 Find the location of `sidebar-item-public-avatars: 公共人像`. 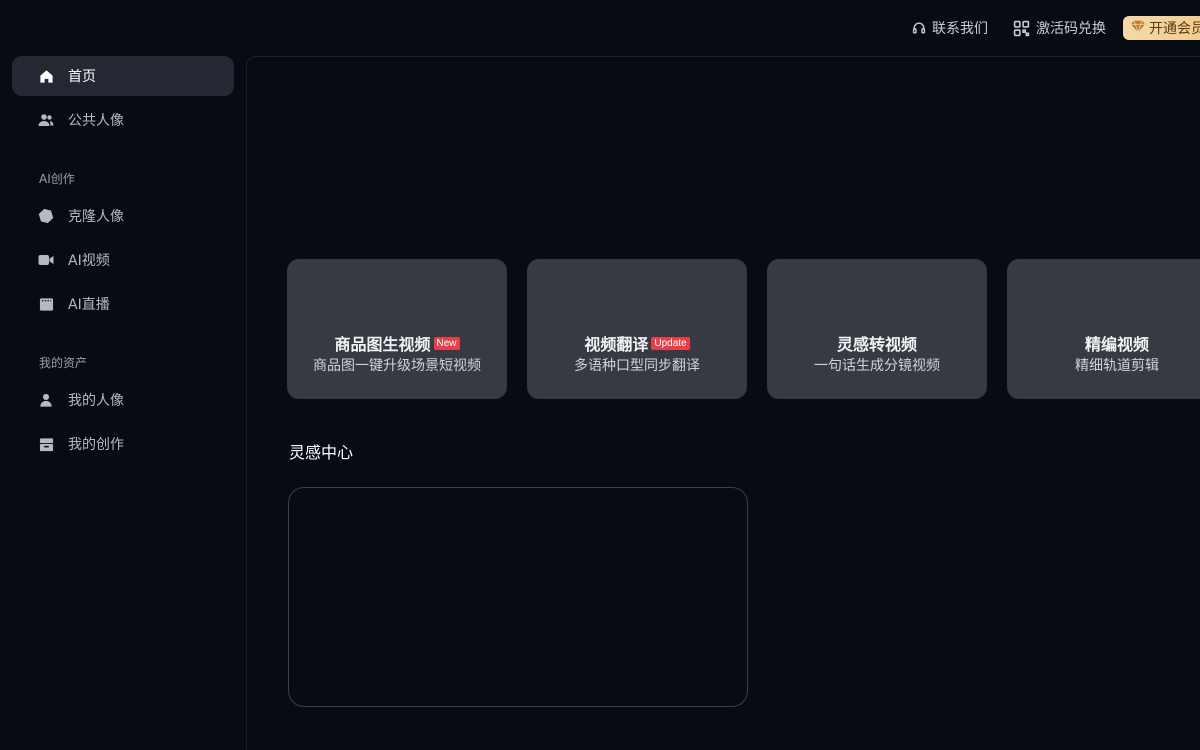

sidebar-item-public-avatars: 公共人像 is located at coordinates (123, 120).